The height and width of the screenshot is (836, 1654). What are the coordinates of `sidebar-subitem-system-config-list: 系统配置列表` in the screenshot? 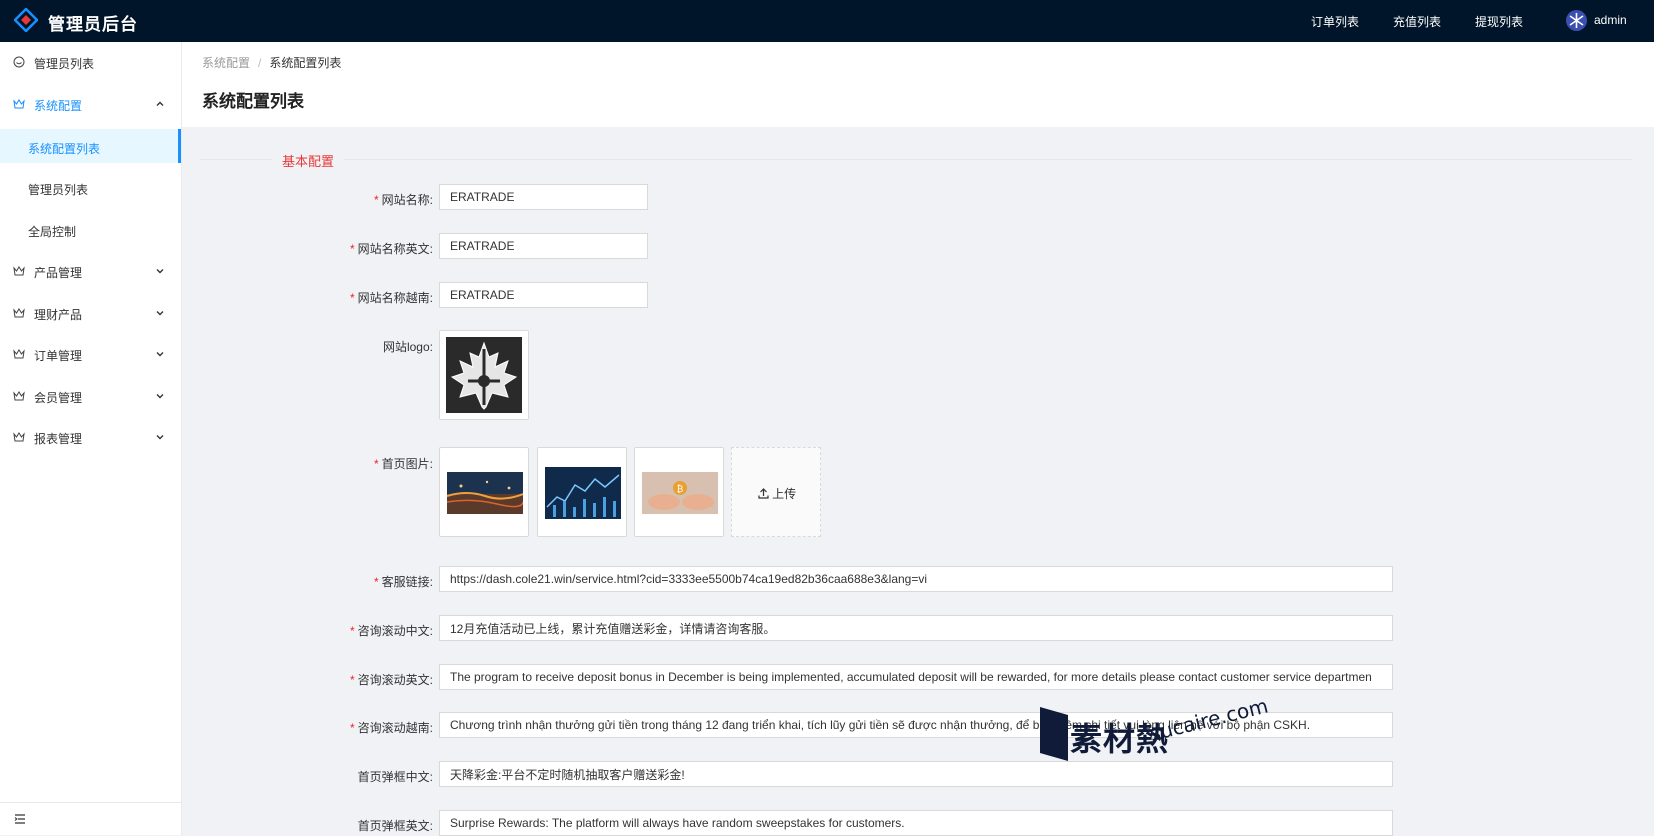 It's located at (90, 146).